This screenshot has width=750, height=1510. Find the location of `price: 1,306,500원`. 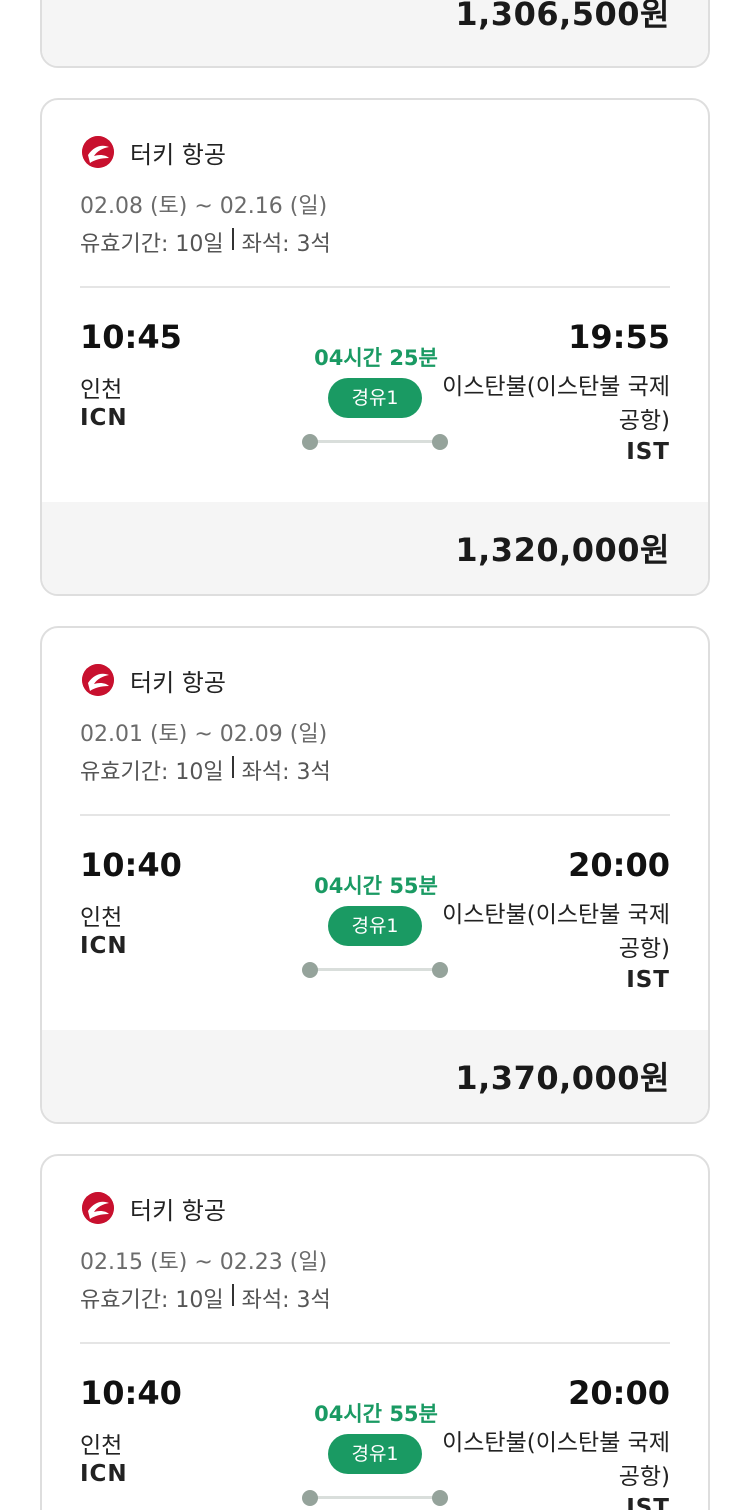

price: 1,306,500원 is located at coordinates (562, 16).